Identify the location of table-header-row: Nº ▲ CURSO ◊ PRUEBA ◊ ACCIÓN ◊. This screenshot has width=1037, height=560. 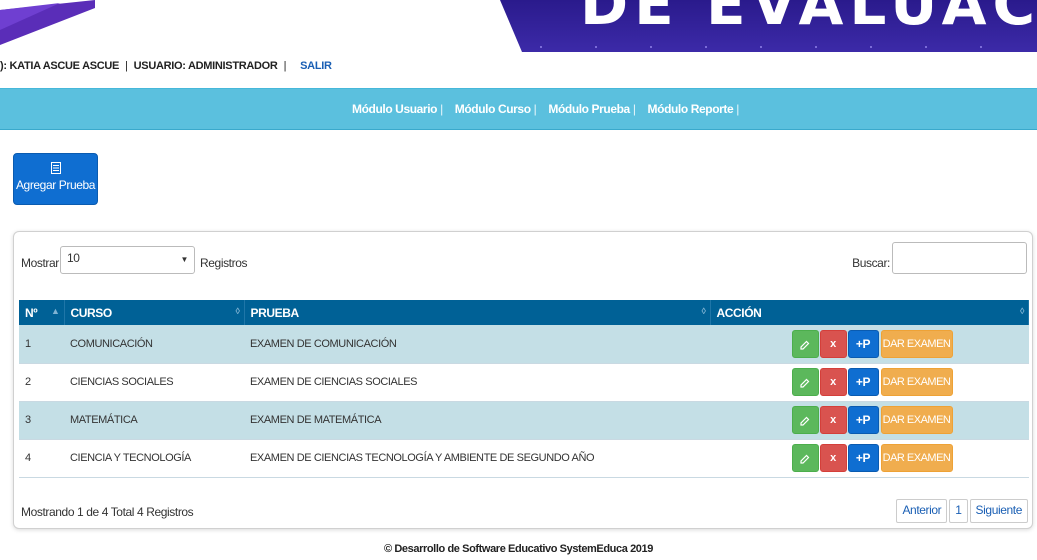
(524, 312).